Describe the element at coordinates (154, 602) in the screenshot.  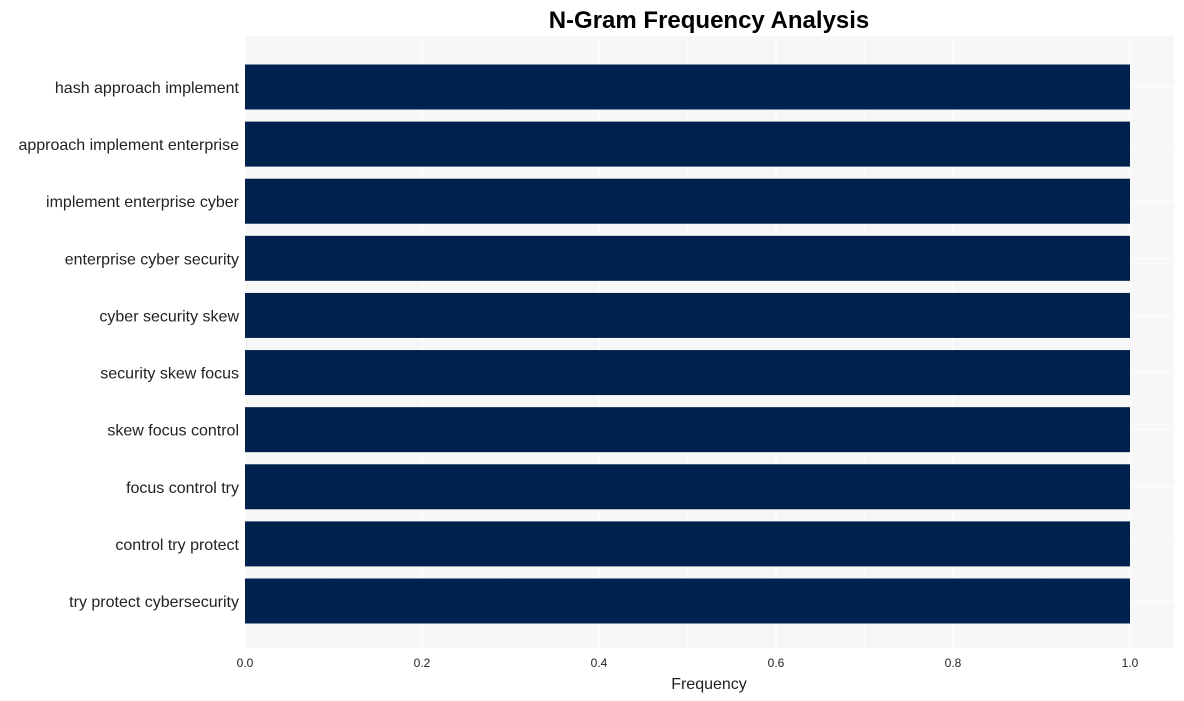
I see `y-tick-label: try protect cybersecurity` at that location.